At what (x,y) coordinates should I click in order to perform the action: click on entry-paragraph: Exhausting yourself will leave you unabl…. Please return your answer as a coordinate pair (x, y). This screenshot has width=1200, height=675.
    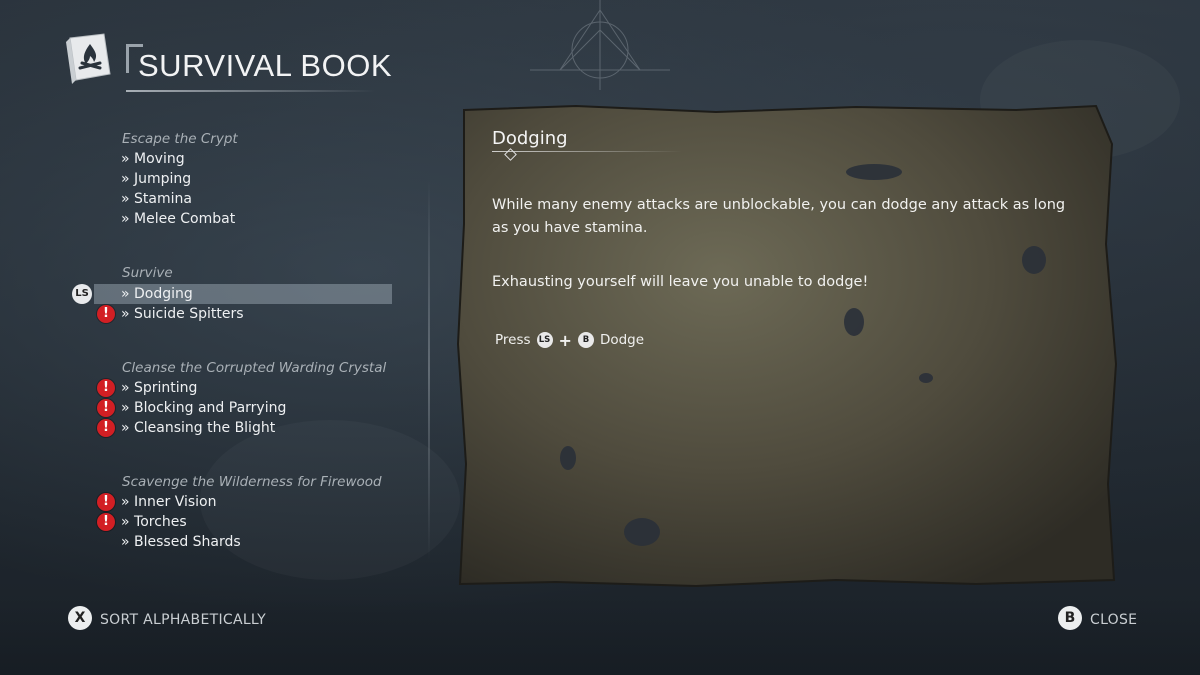
    Looking at the image, I should click on (680, 282).